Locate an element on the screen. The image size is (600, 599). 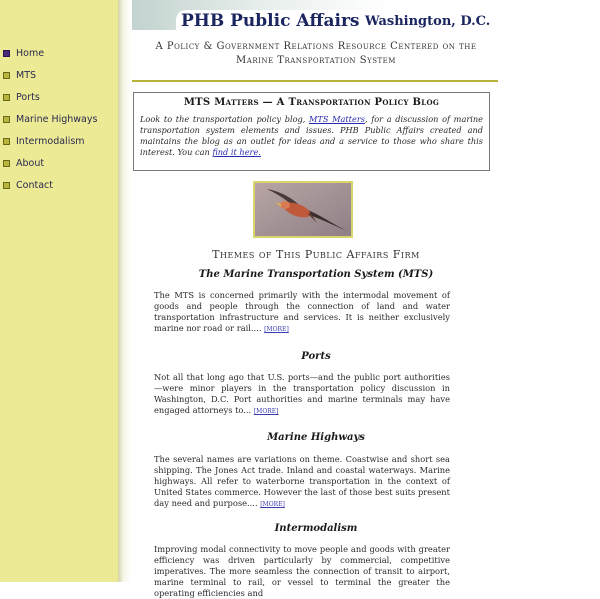
themes-heading: Themes of This Public Affairs Firm is located at coordinates (316, 254).